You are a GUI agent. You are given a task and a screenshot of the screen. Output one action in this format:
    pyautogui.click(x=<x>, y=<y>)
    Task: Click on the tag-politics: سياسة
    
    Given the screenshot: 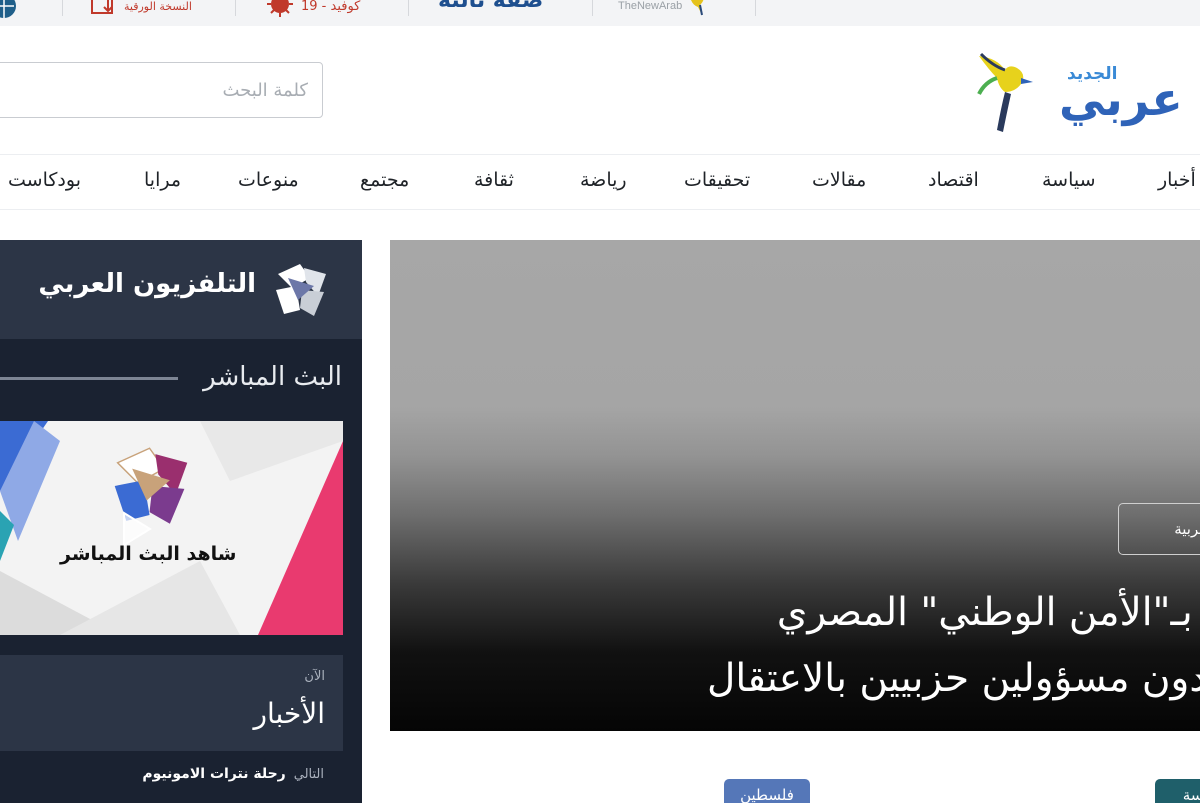 What is the action you would take?
    pyautogui.click(x=1177, y=791)
    